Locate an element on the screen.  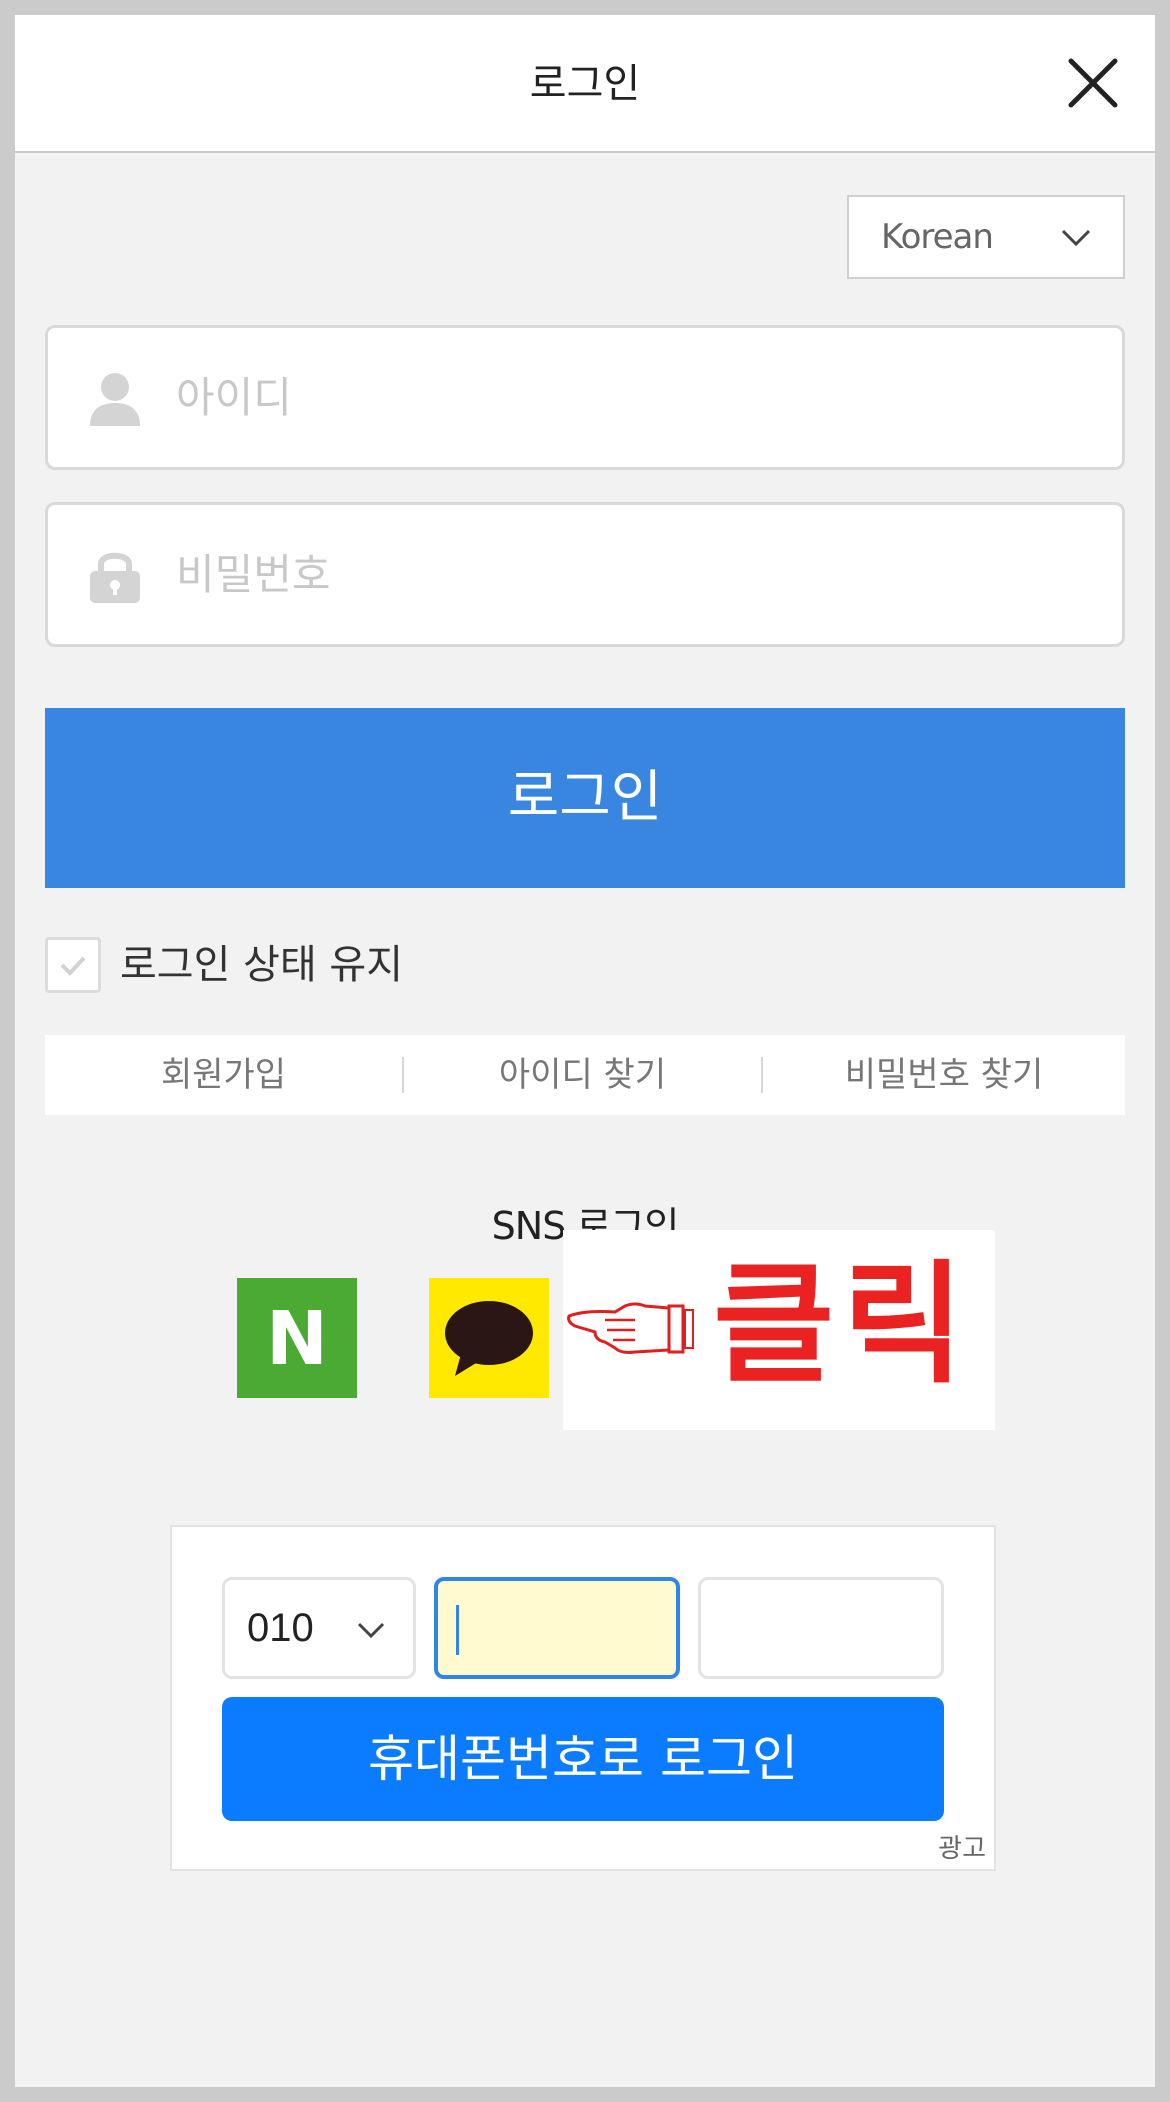
close-button is located at coordinates (1093, 83).